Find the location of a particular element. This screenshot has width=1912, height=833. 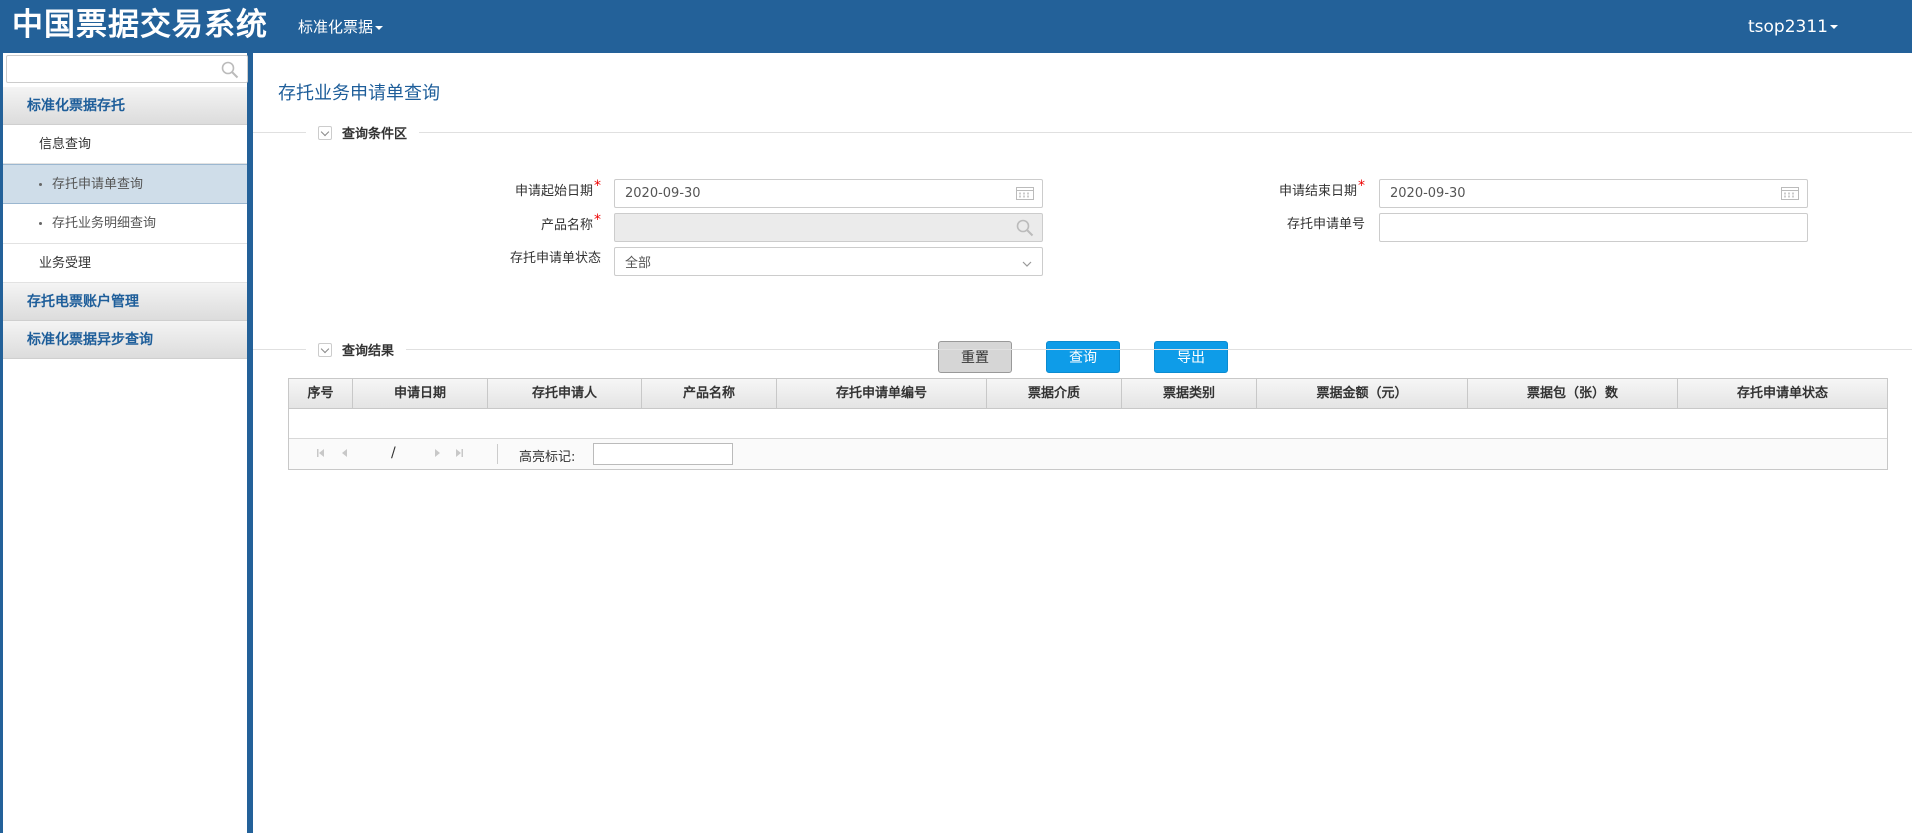

result-section-header: 查询结果 is located at coordinates (356, 350).